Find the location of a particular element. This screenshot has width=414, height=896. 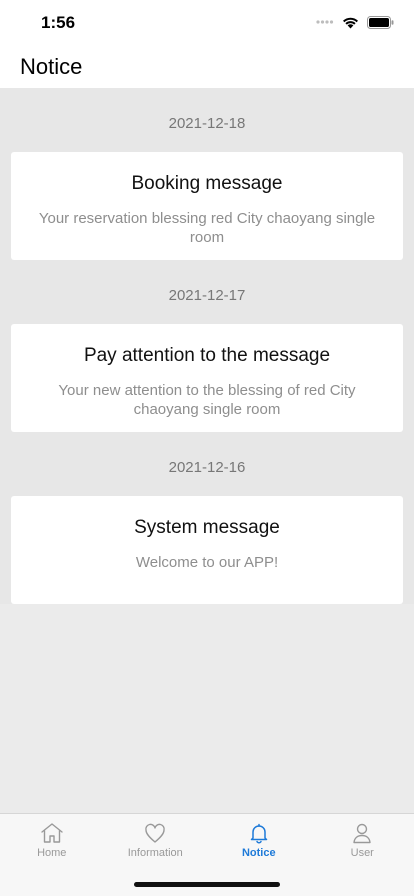

status-bar: 1:56 is located at coordinates (207, 22).